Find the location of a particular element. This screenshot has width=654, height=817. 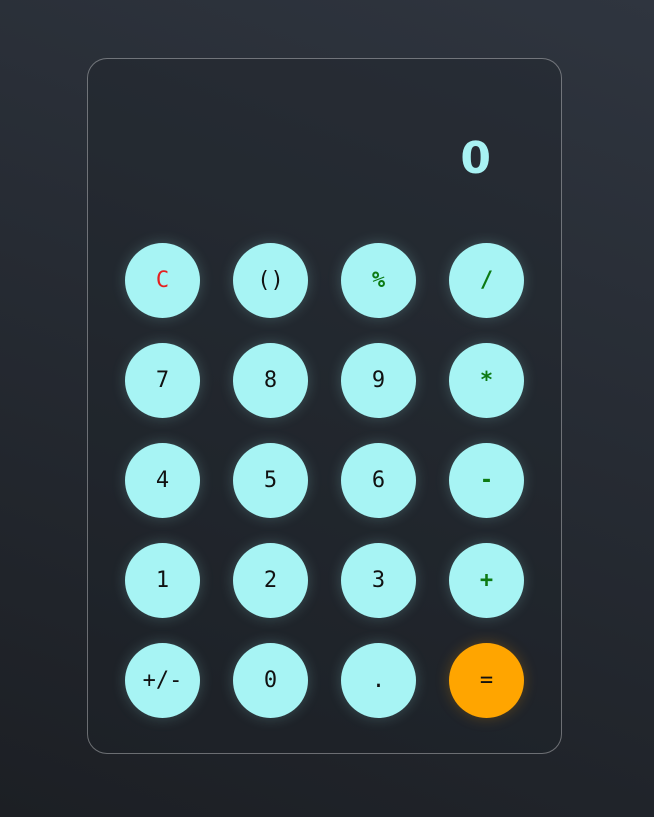

key-equals-button: = is located at coordinates (486, 680).